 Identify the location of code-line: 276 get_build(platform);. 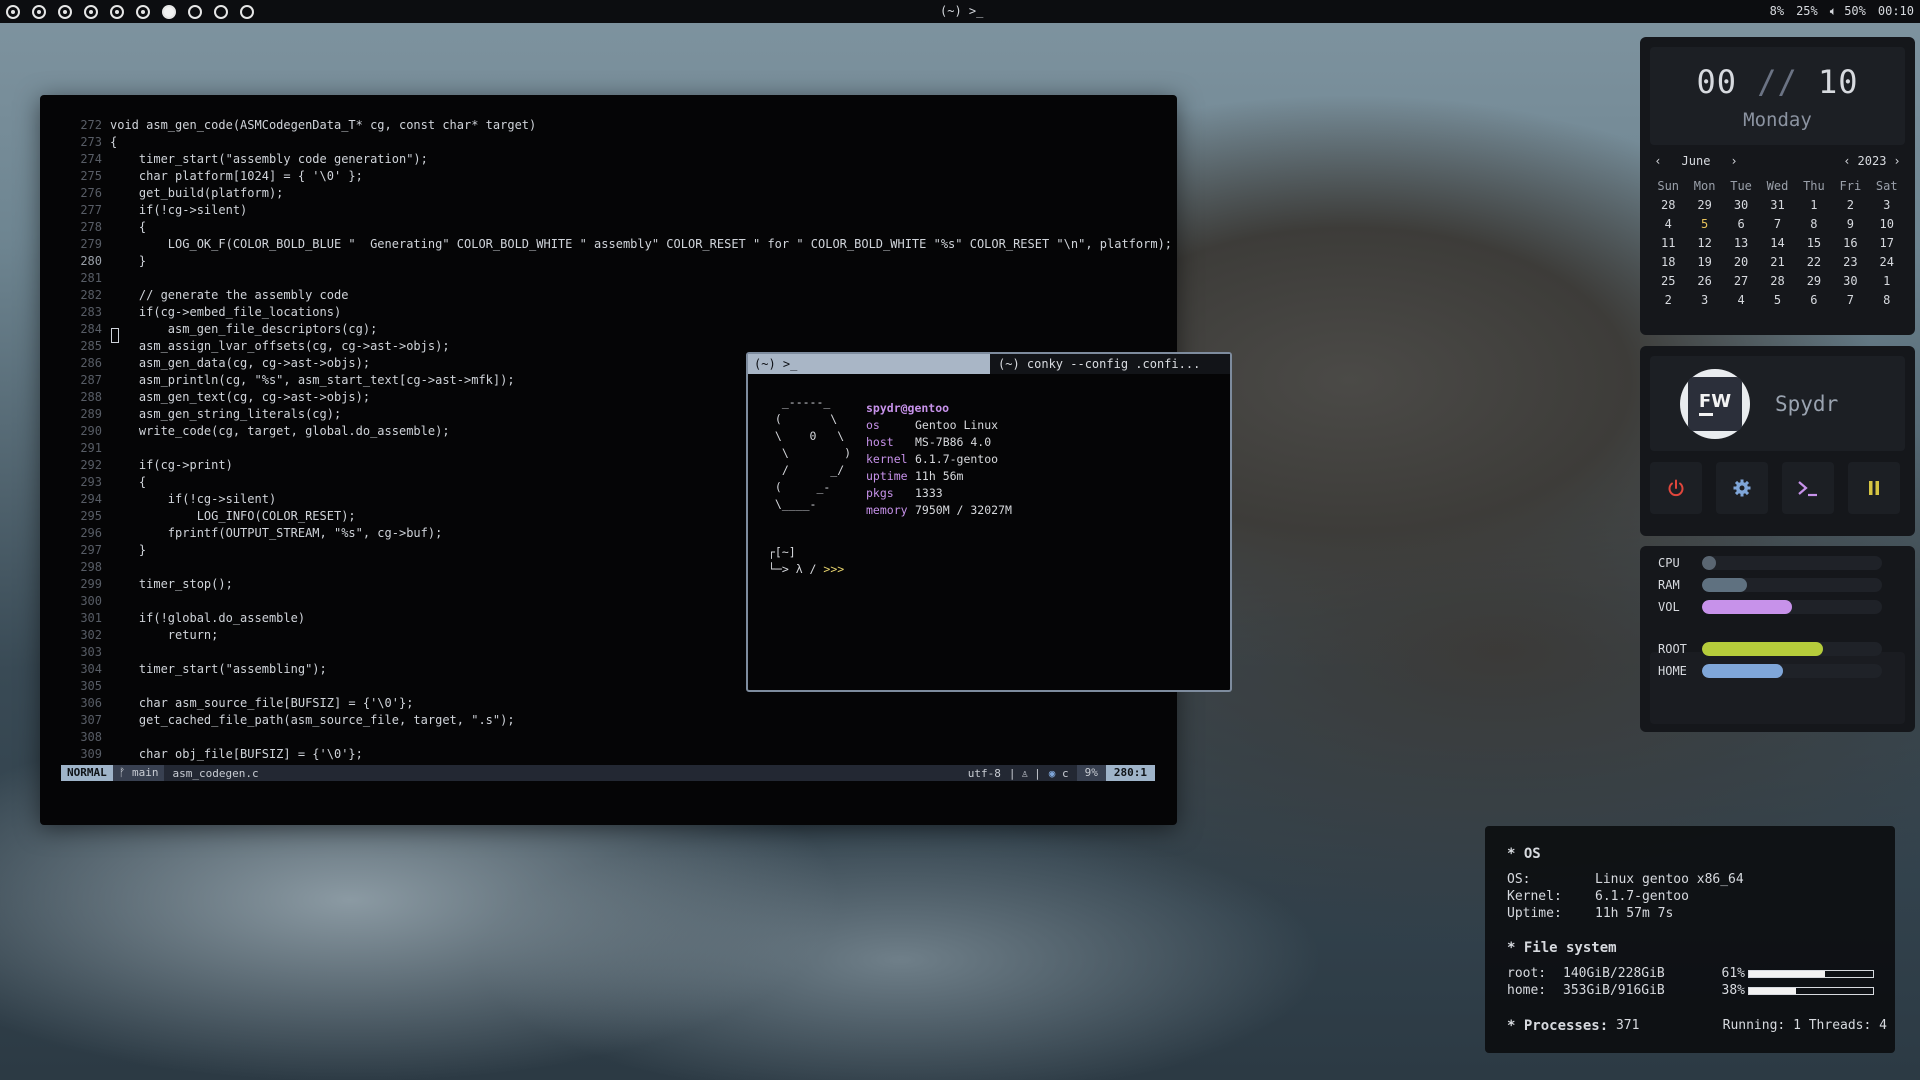
(616, 193).